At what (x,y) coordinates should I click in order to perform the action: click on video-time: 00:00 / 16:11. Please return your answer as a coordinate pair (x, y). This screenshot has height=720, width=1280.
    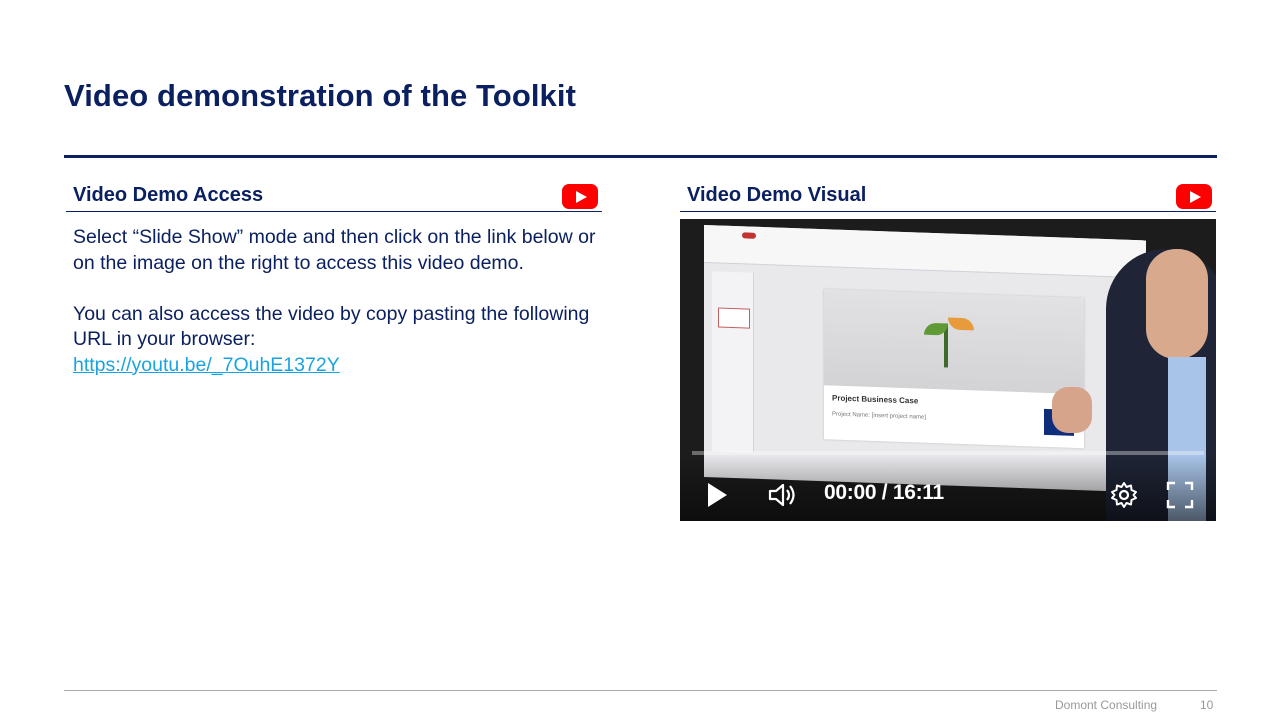
    Looking at the image, I should click on (884, 492).